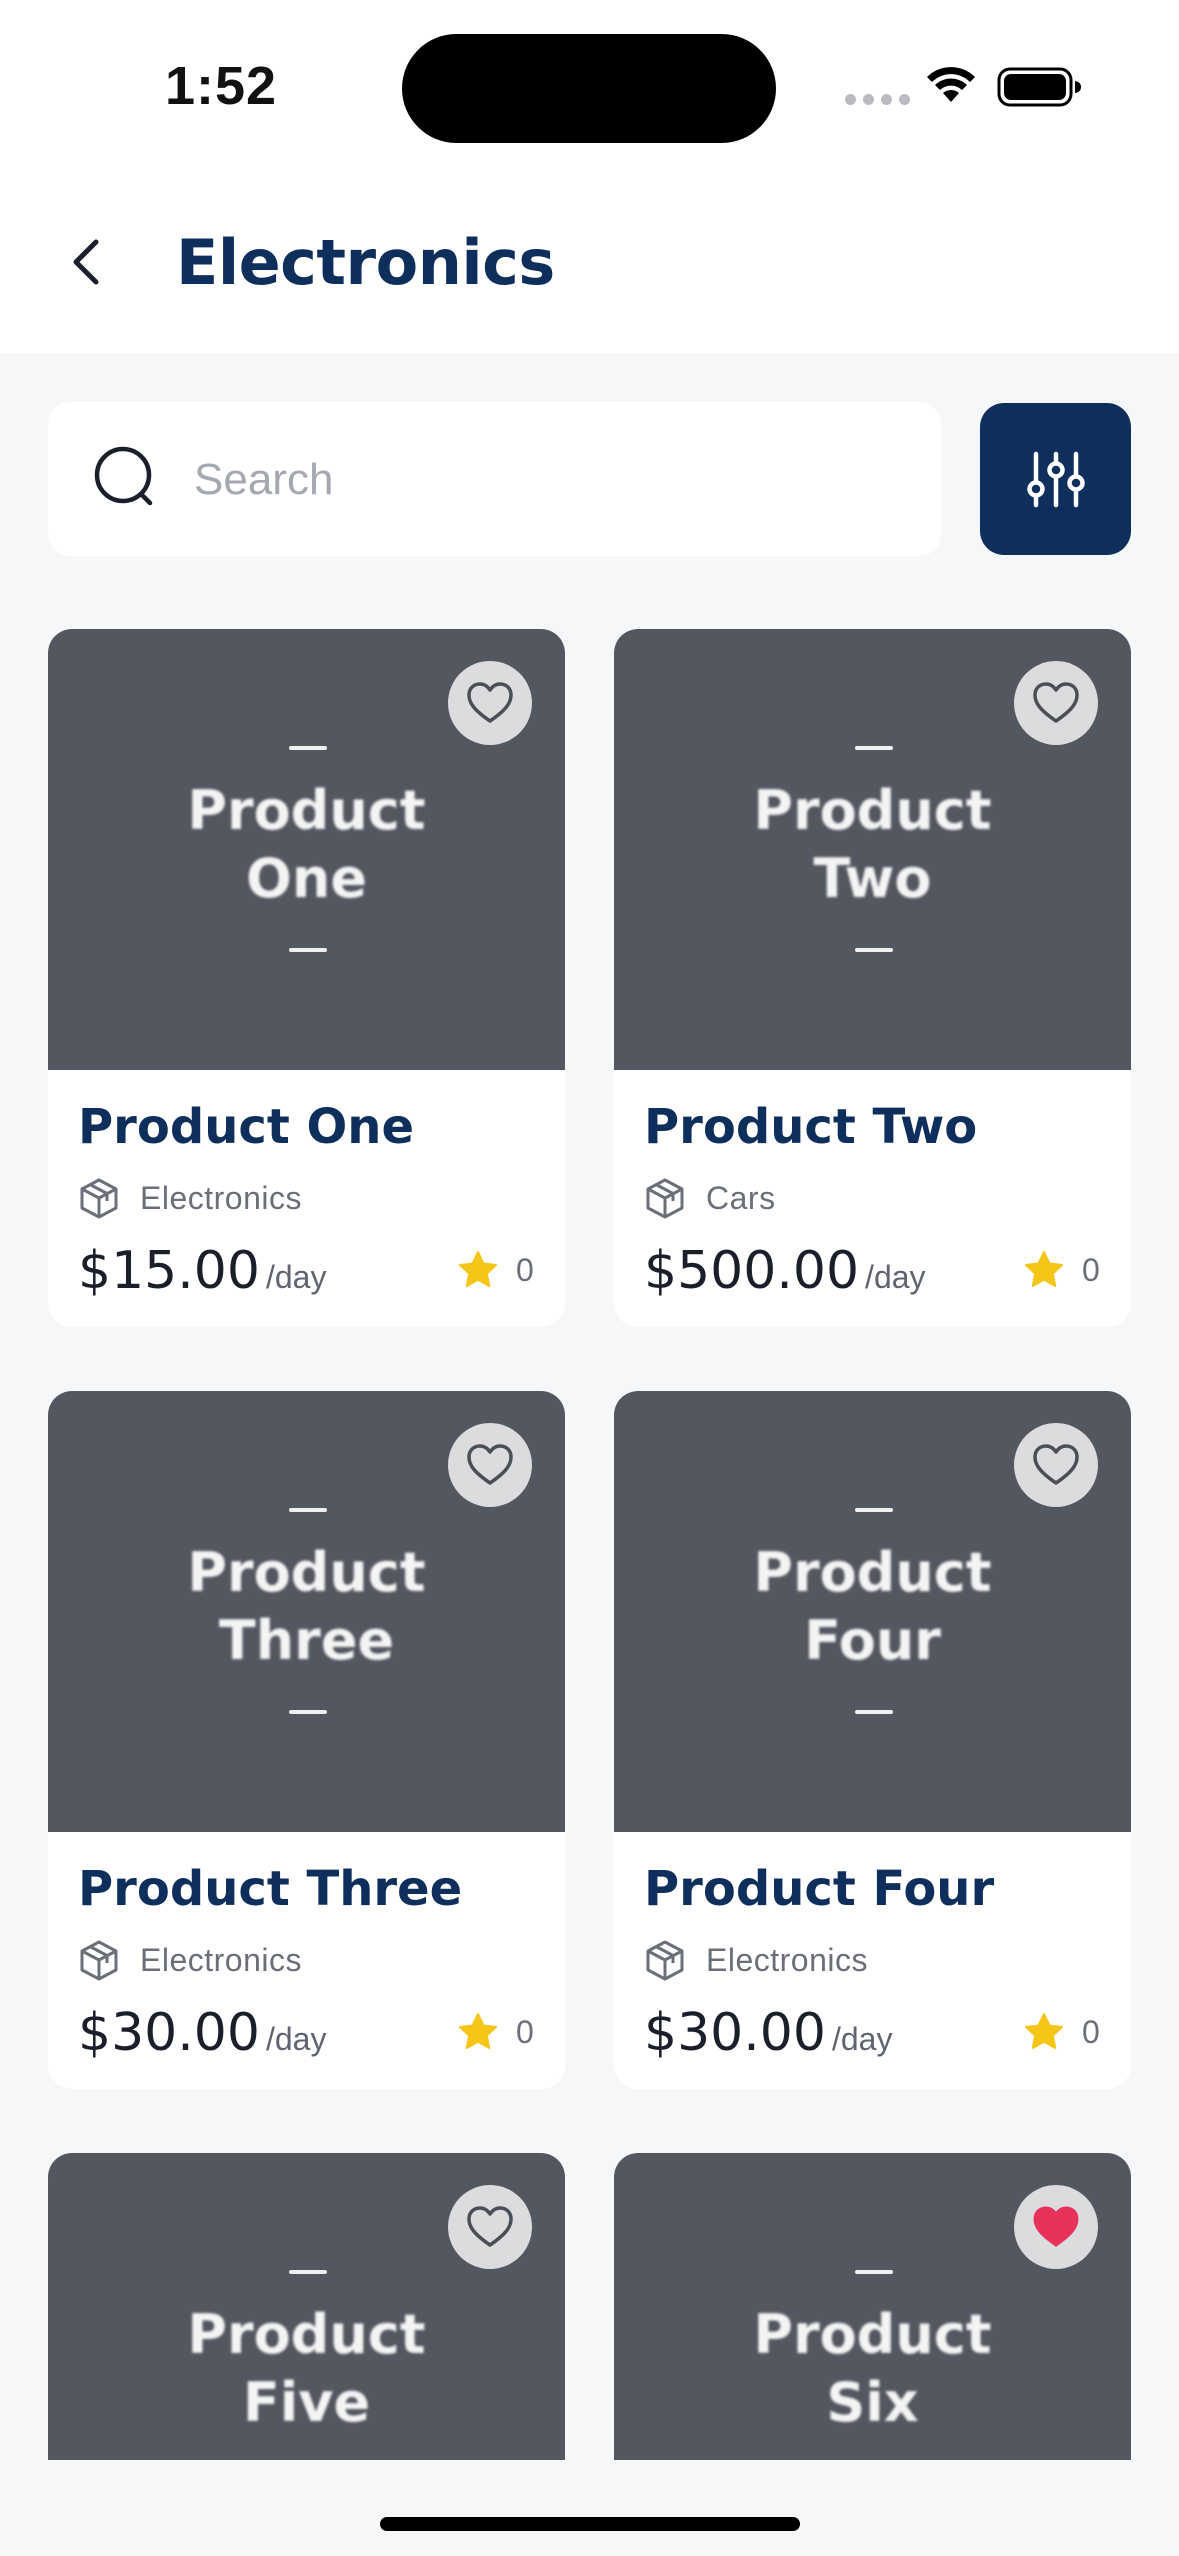 This screenshot has width=1179, height=2556. I want to click on filter-sliders-icon, so click(1055, 479).